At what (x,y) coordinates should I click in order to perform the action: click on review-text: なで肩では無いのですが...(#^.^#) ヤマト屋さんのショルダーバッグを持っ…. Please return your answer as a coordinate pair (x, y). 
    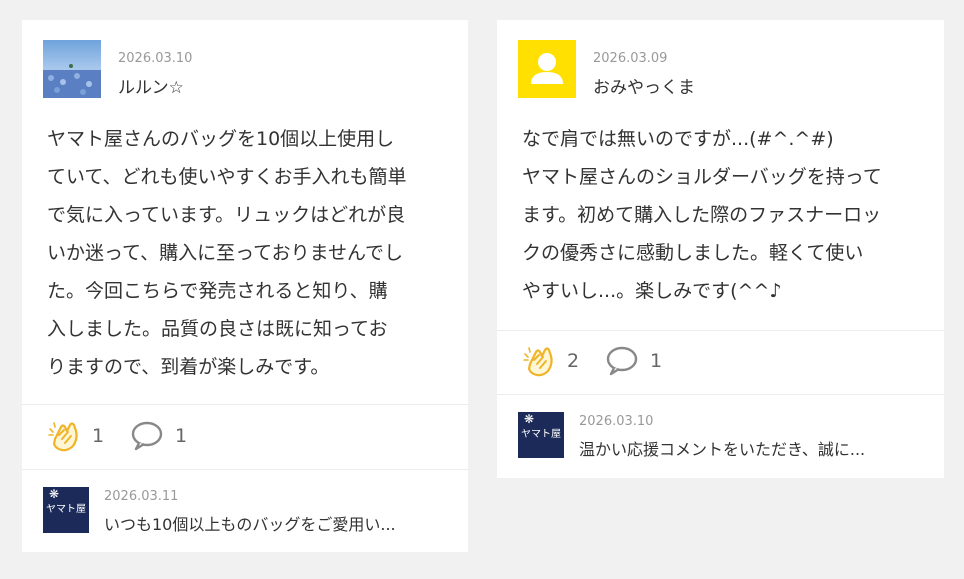
    Looking at the image, I should click on (722, 215).